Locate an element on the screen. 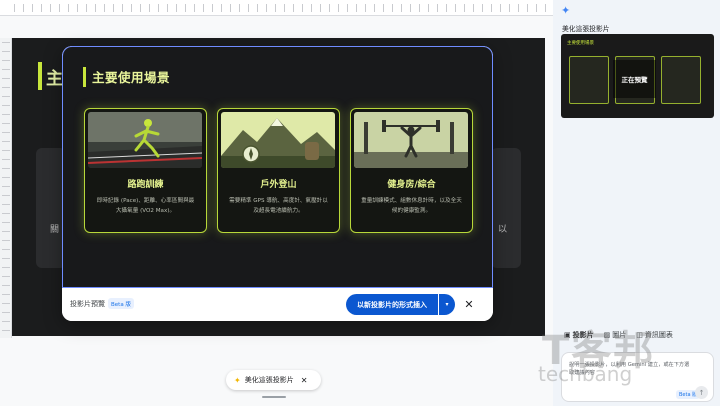  slide-side-text-right: 以 is located at coordinates (502, 230).